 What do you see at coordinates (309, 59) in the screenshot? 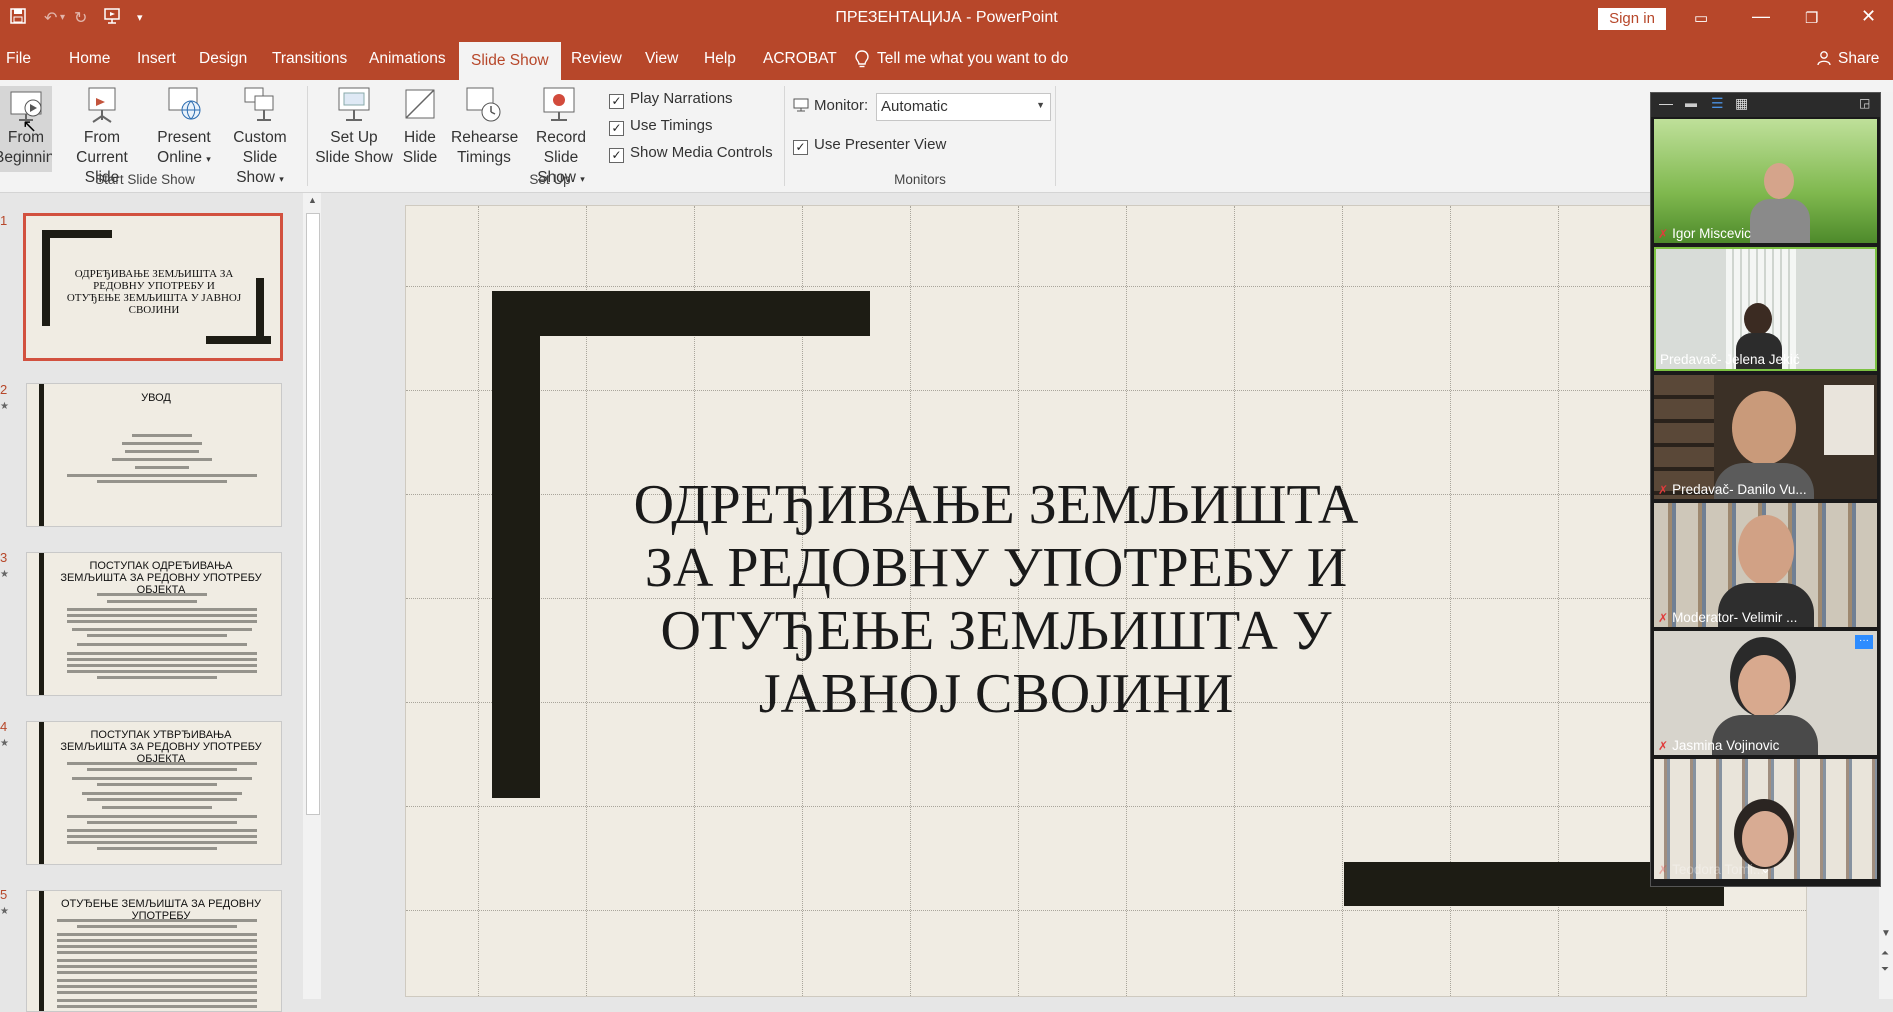
I see `tab-transitions: Transitions` at bounding box center [309, 59].